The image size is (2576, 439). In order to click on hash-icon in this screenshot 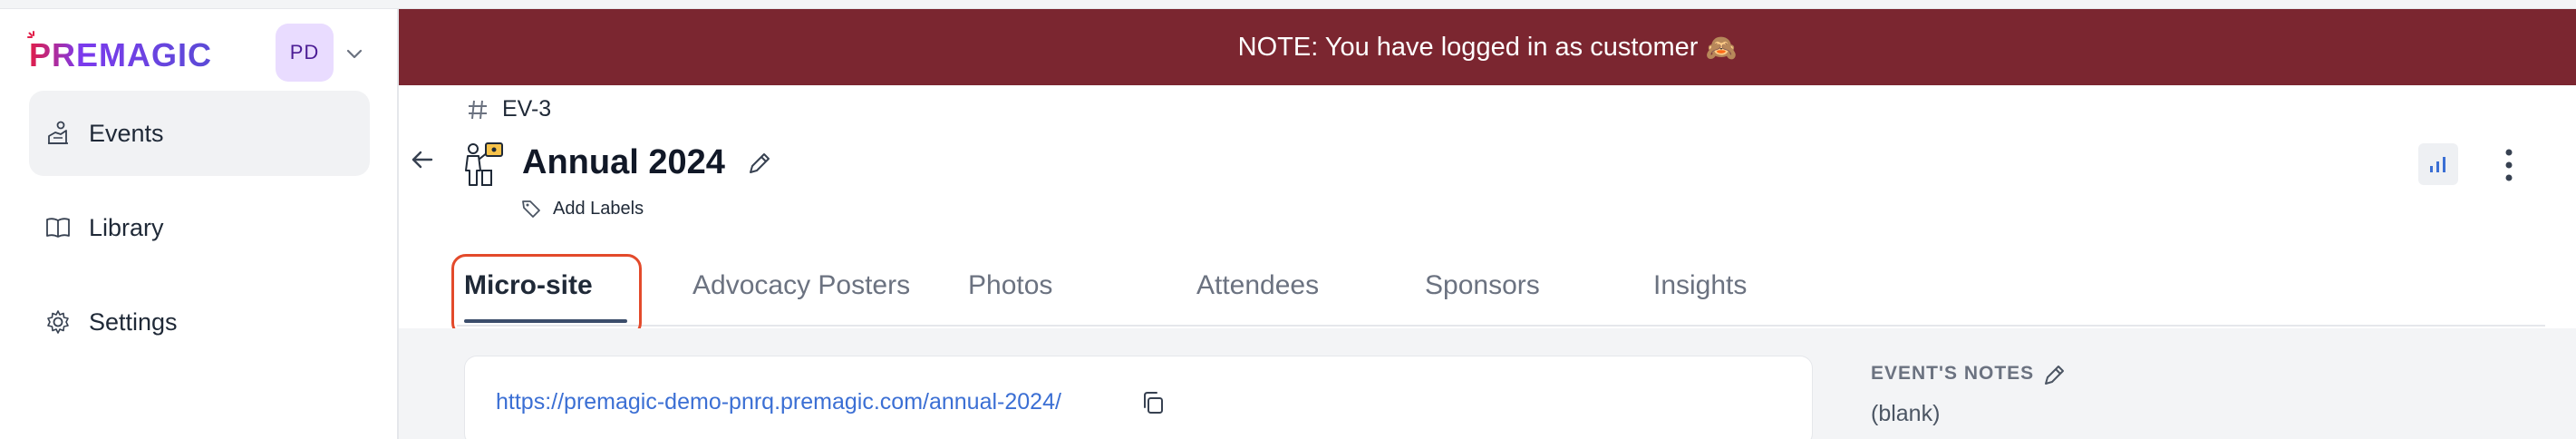, I will do `click(478, 110)`.